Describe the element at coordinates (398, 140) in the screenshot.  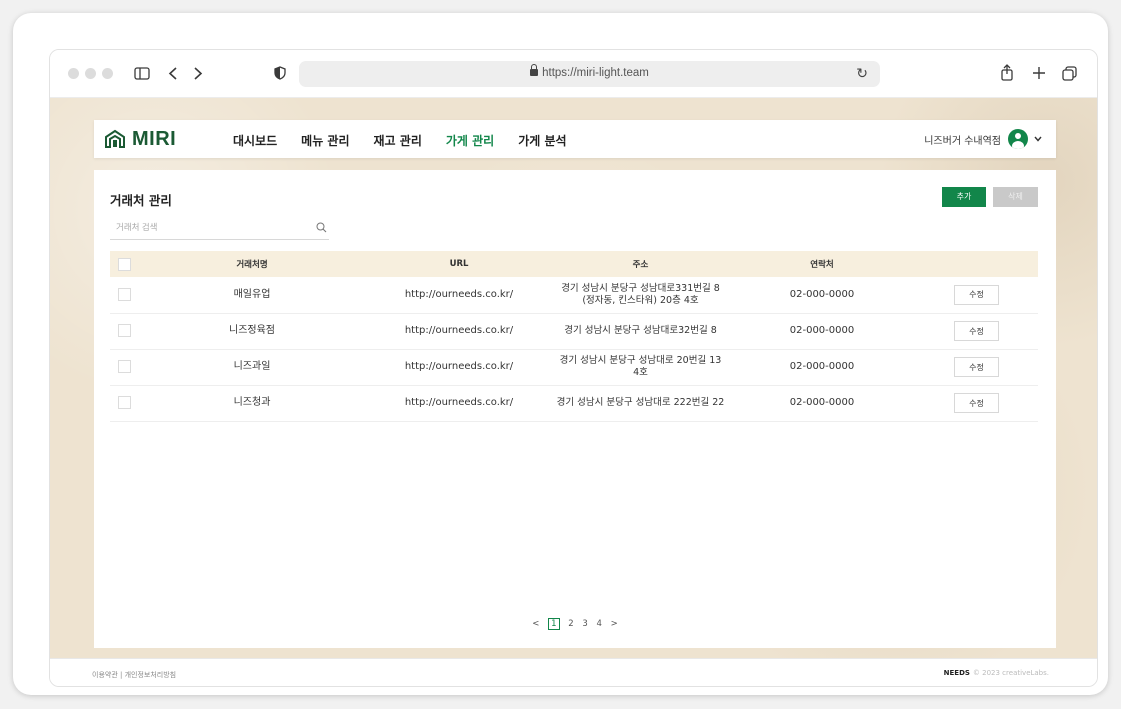
I see `menu-item-inventory: 재고 관리` at that location.